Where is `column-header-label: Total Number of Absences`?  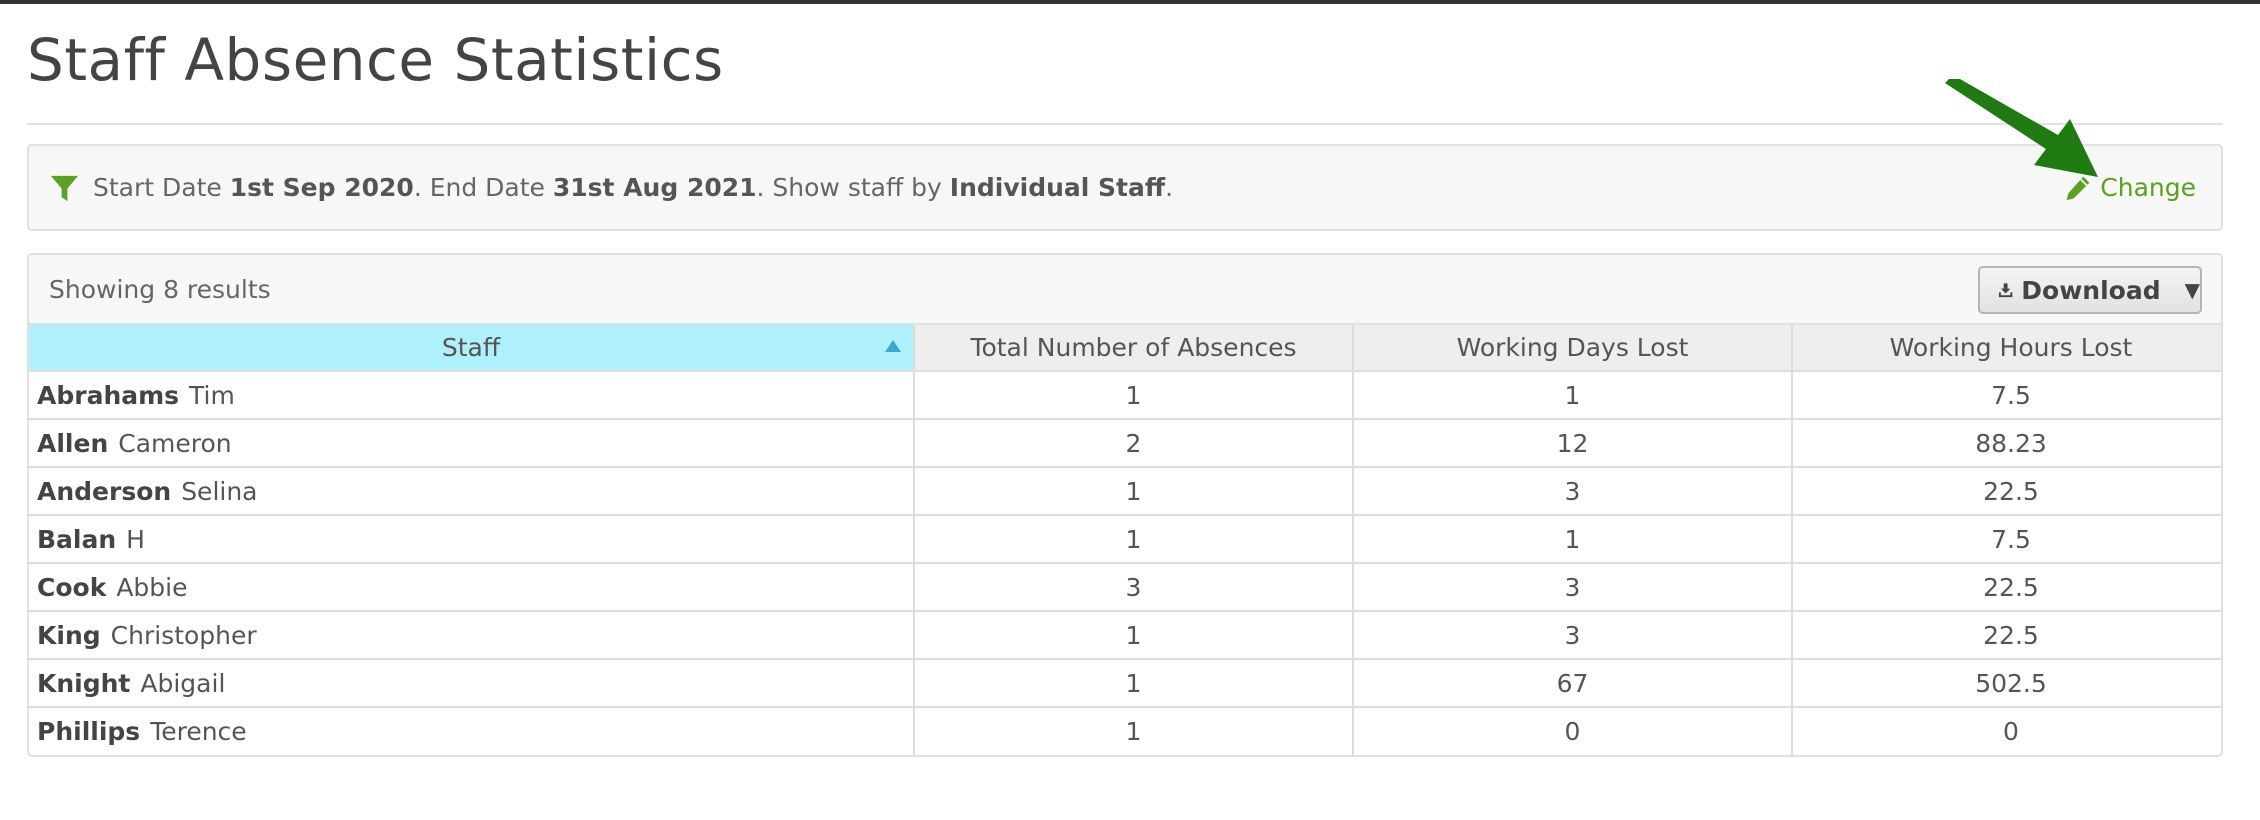 column-header-label: Total Number of Absences is located at coordinates (1133, 347).